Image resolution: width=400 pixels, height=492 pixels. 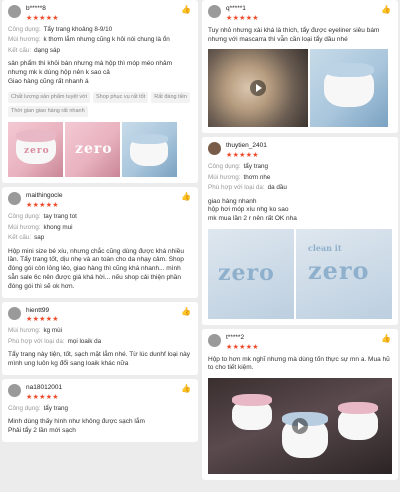 What do you see at coordinates (109, 311) in the screenshot?
I see `reviewer-name: hientt99` at bounding box center [109, 311].